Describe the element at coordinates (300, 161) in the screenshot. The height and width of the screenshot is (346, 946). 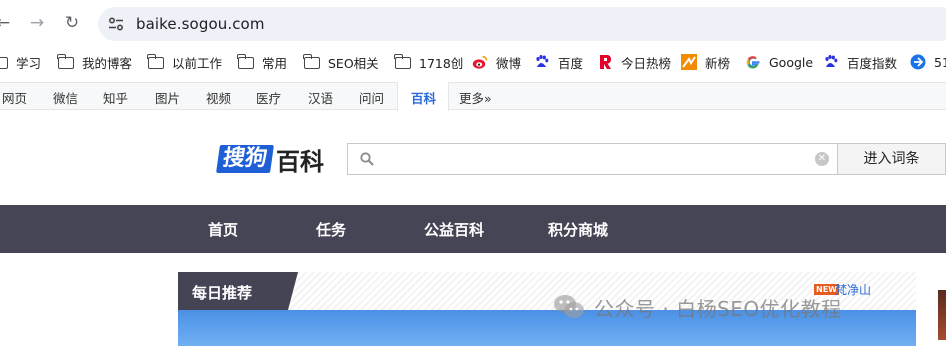
I see `logo-baike-text: 百科` at that location.